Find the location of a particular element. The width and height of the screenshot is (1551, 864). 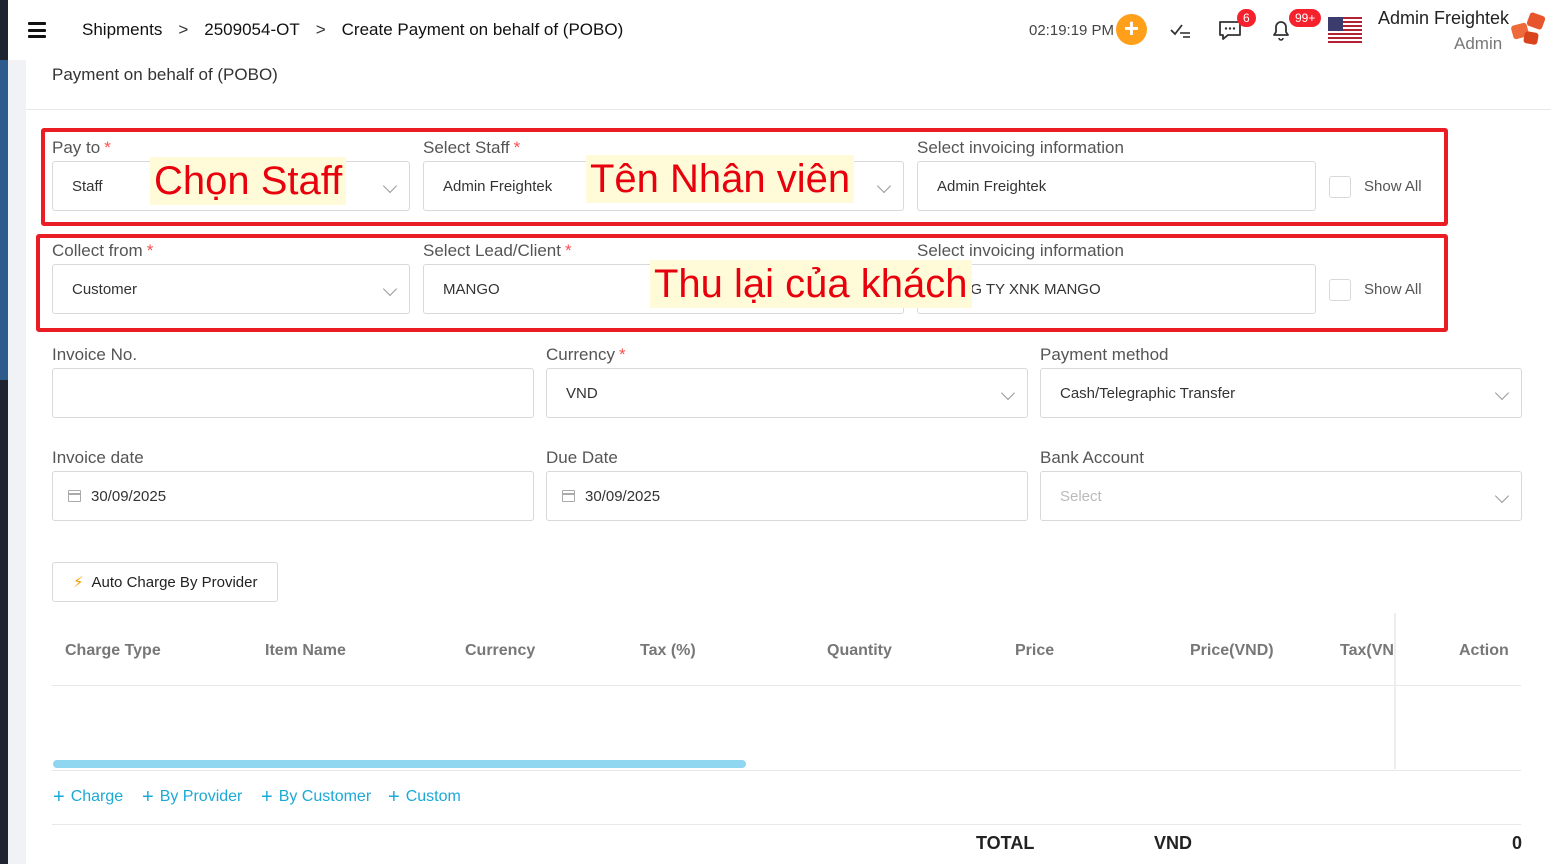

payment-method-label: Payment method is located at coordinates (1104, 354).